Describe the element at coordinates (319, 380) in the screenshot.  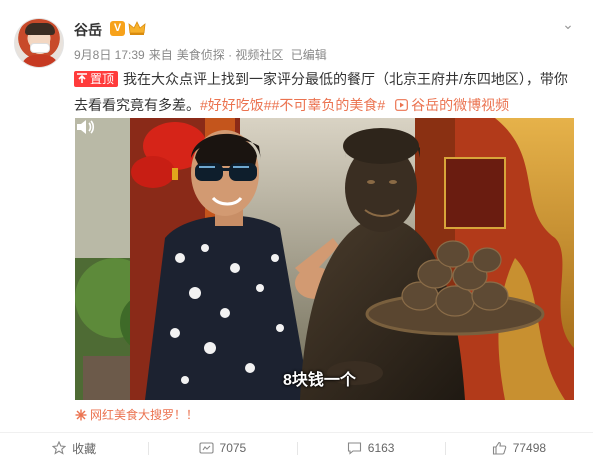
I see `video-subtitle: 8块钱一个` at that location.